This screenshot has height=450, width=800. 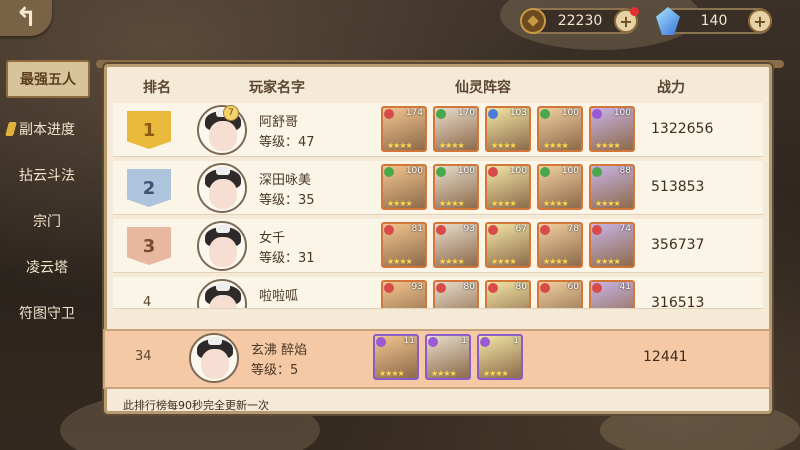 I want to click on self-rank-row: 34 玄沸 醉焰 等级：5 11 ★★★★ 1 ★★★★ 1 ★★★★ 12441, so click(x=437, y=359).